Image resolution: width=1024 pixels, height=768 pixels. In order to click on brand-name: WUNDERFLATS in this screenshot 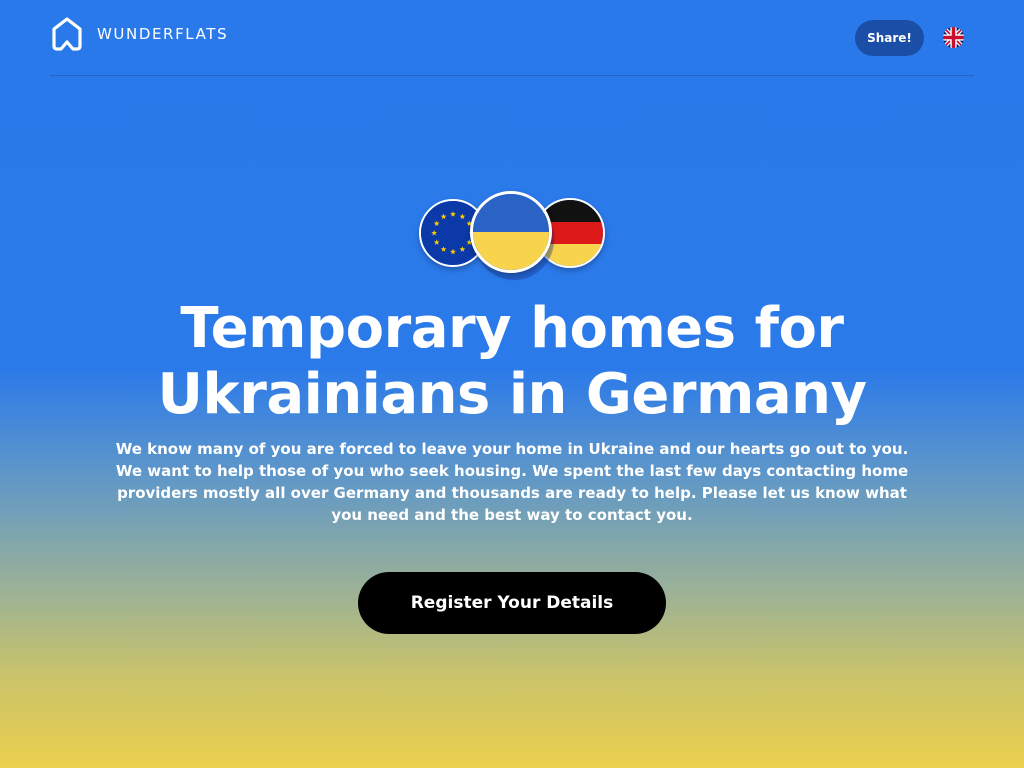, I will do `click(163, 34)`.